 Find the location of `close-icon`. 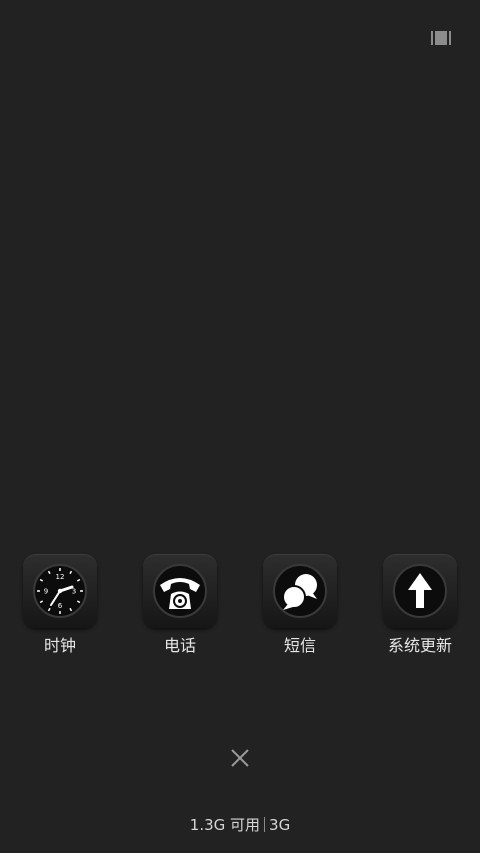

close-icon is located at coordinates (240, 758).